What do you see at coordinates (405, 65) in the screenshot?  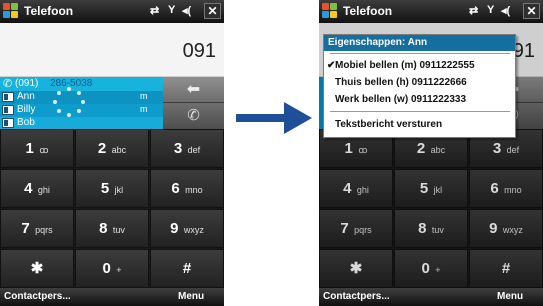 I see `menu-item-label: Mobiel bellen (m) 0911222555` at bounding box center [405, 65].